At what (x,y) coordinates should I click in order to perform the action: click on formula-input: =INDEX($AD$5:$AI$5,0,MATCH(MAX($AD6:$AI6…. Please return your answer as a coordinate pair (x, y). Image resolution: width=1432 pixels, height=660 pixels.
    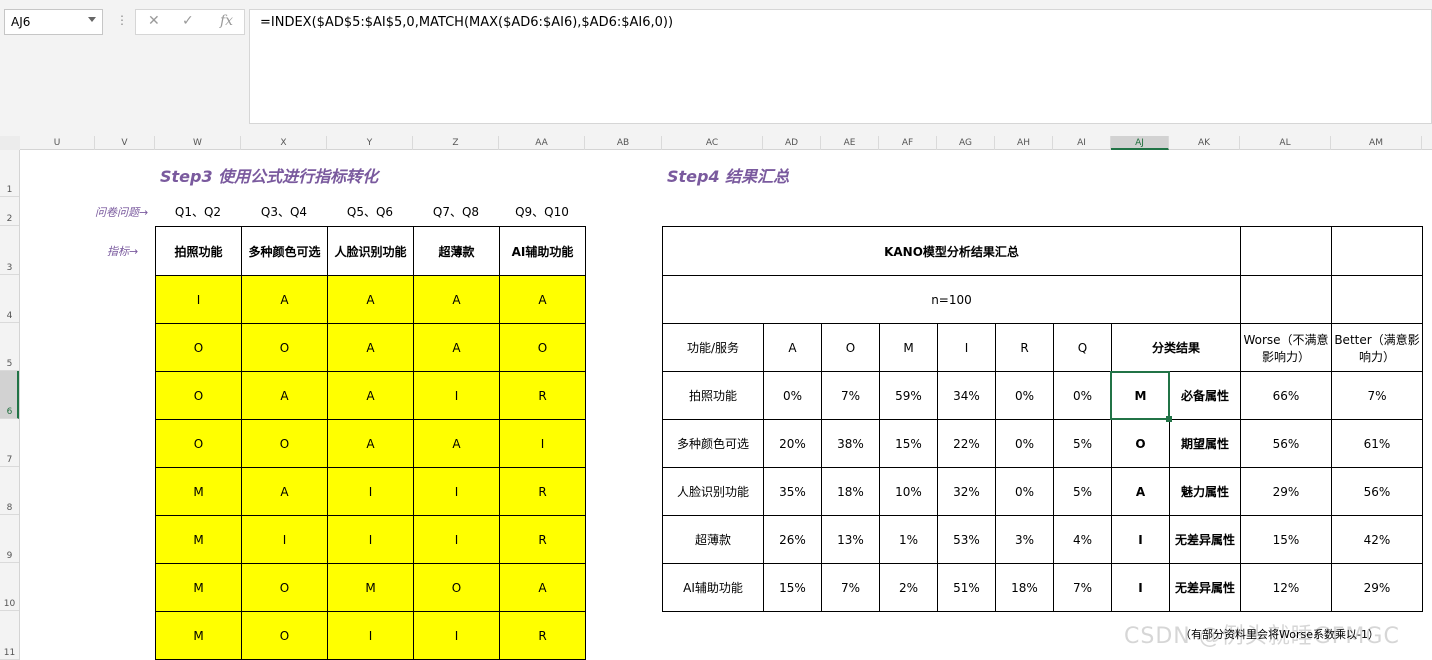
    Looking at the image, I should click on (840, 66).